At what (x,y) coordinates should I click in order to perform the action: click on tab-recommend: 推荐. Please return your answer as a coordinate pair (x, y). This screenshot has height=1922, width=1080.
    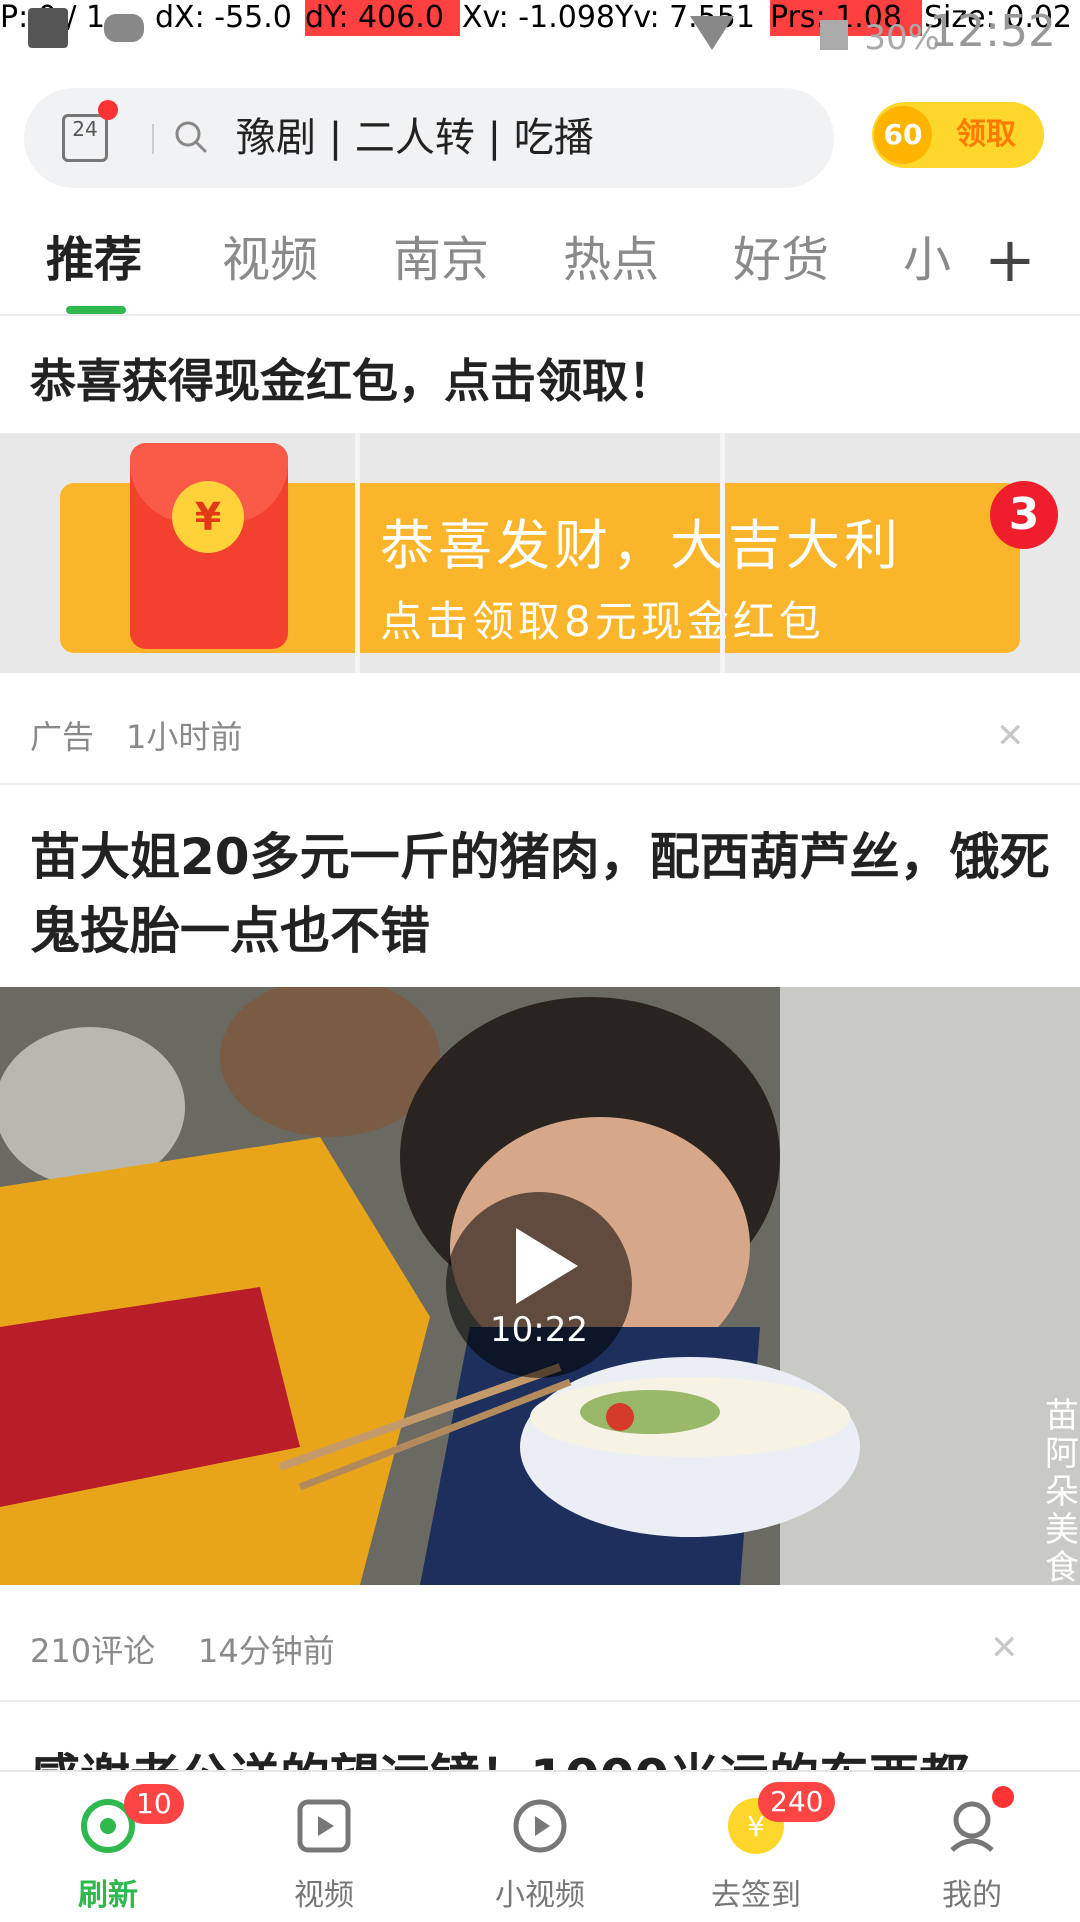
    Looking at the image, I should click on (94, 260).